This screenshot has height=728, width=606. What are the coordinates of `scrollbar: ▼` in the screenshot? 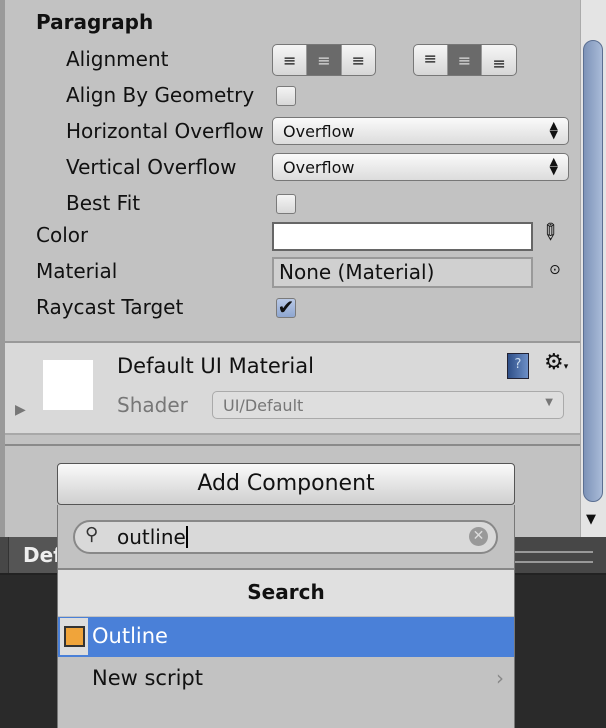 It's located at (593, 268).